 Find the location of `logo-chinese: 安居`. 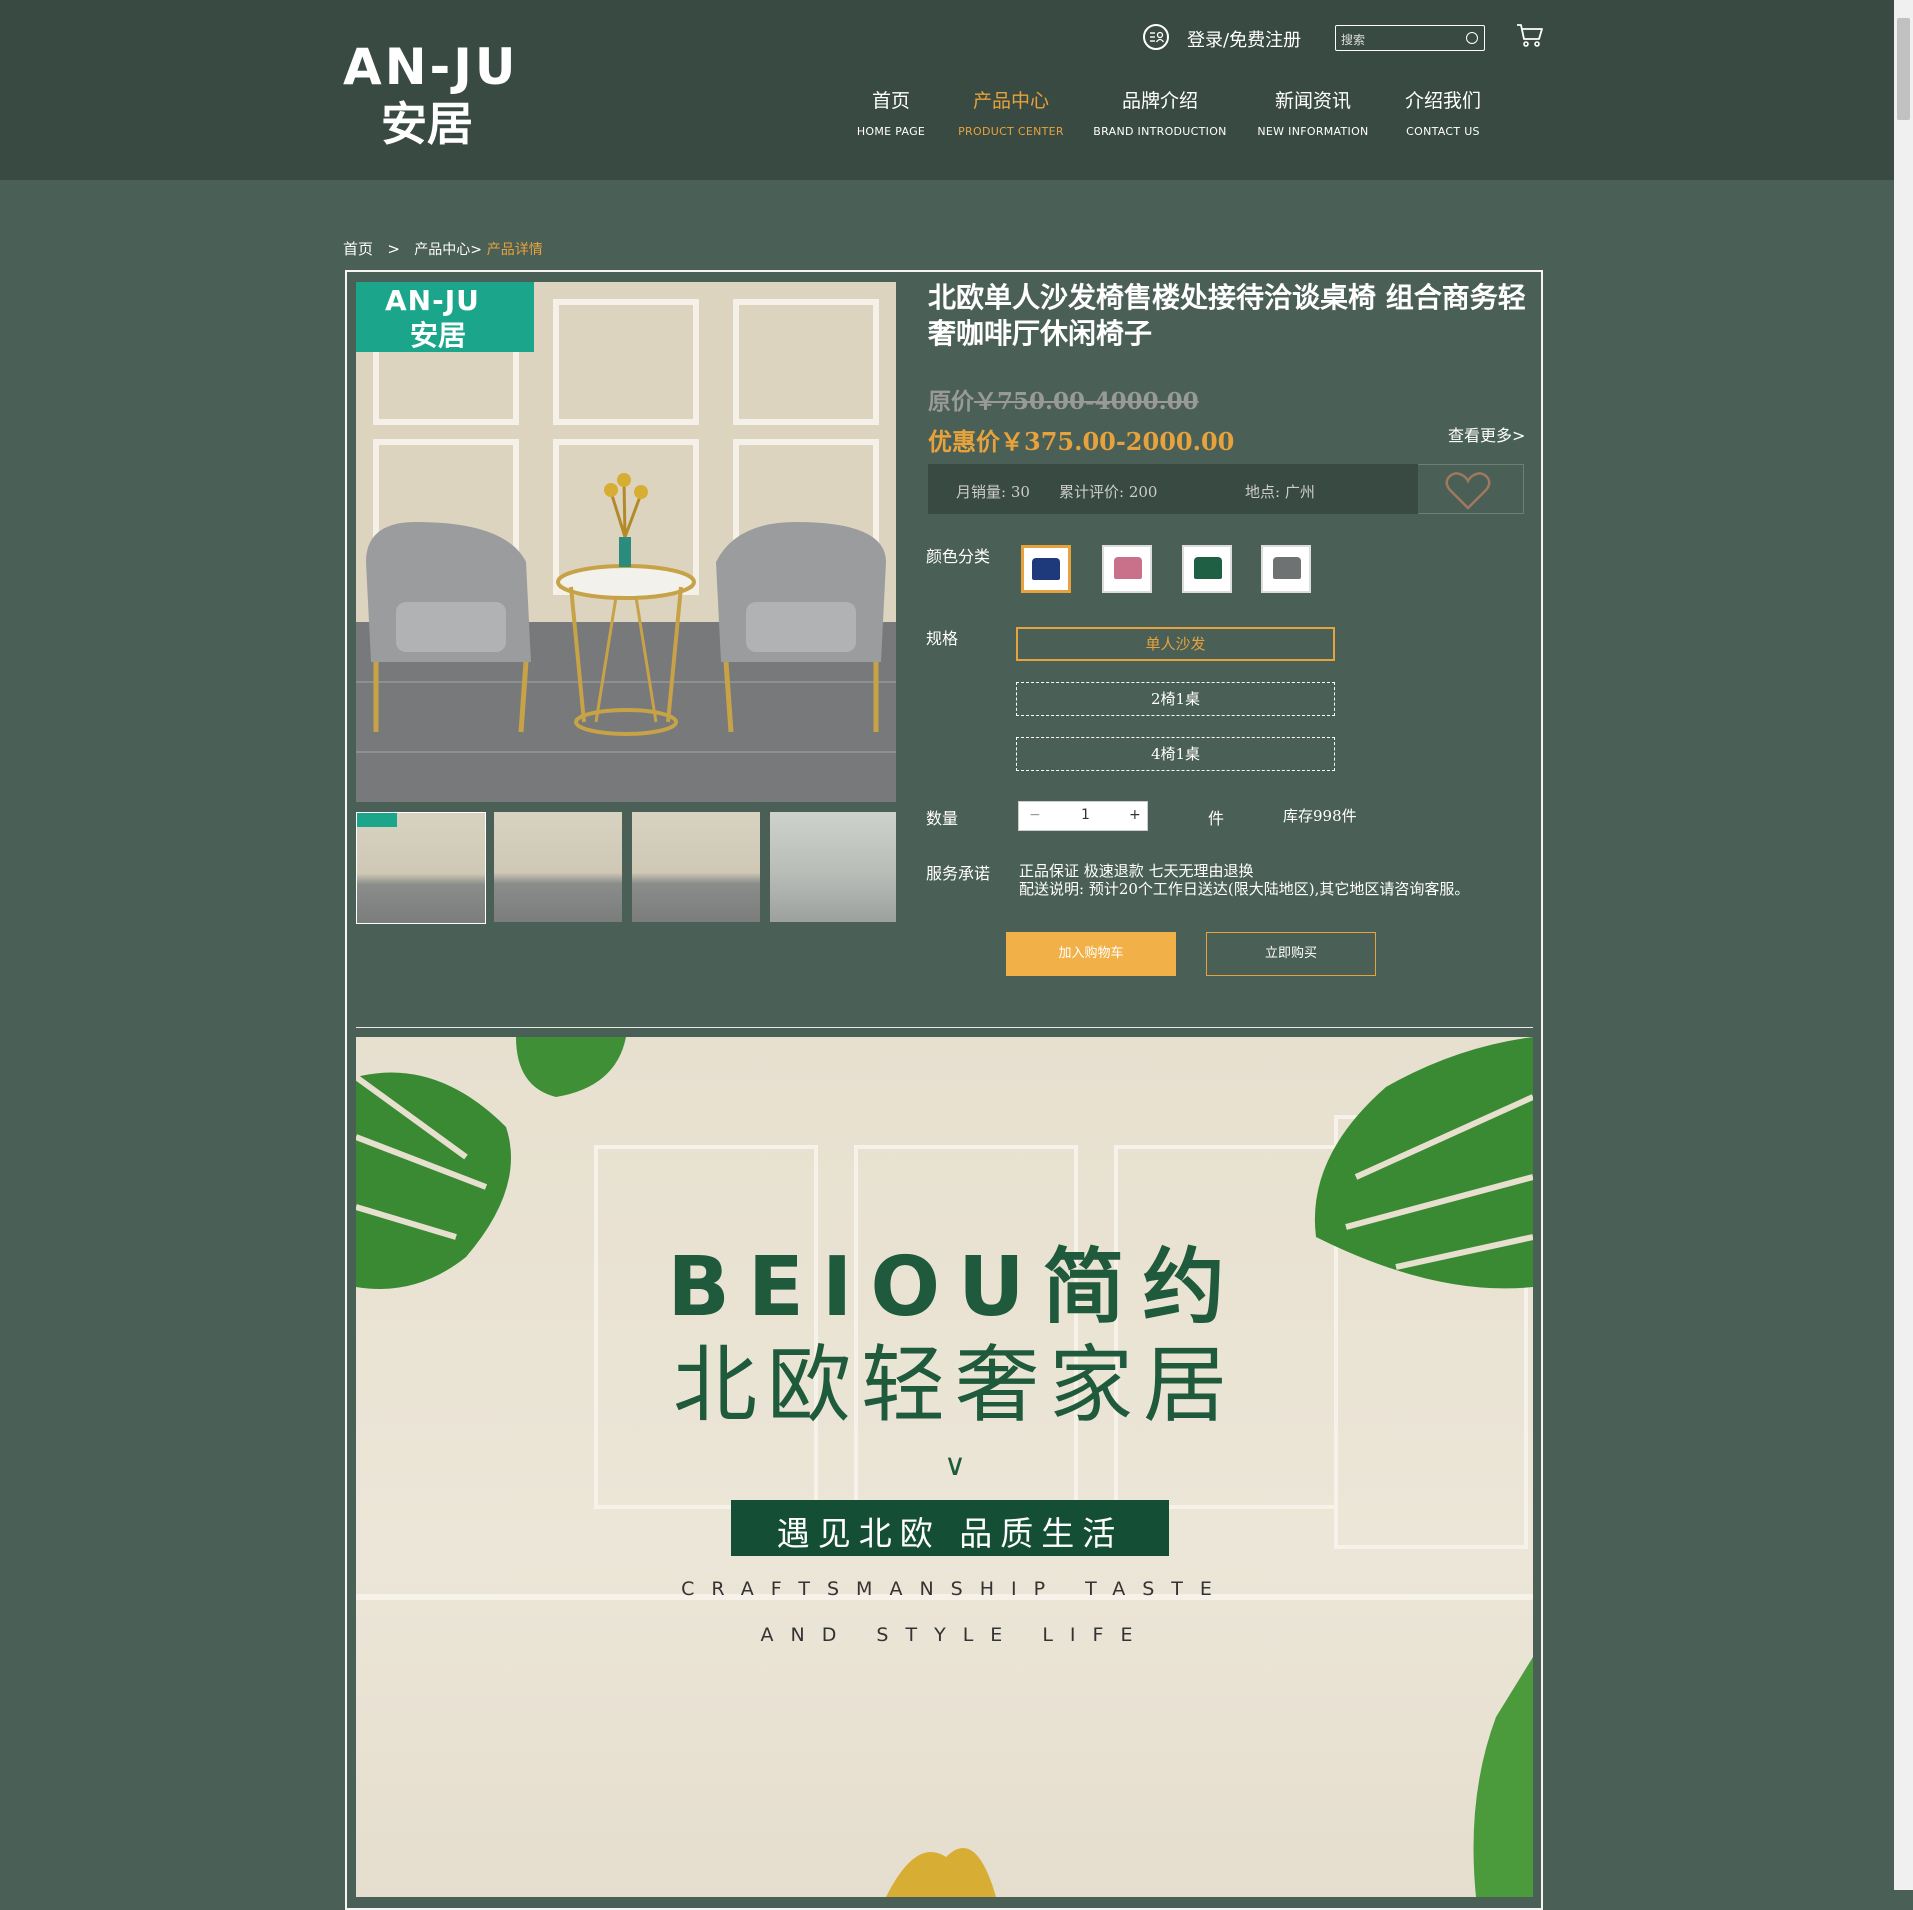

logo-chinese: 安居 is located at coordinates (427, 121).